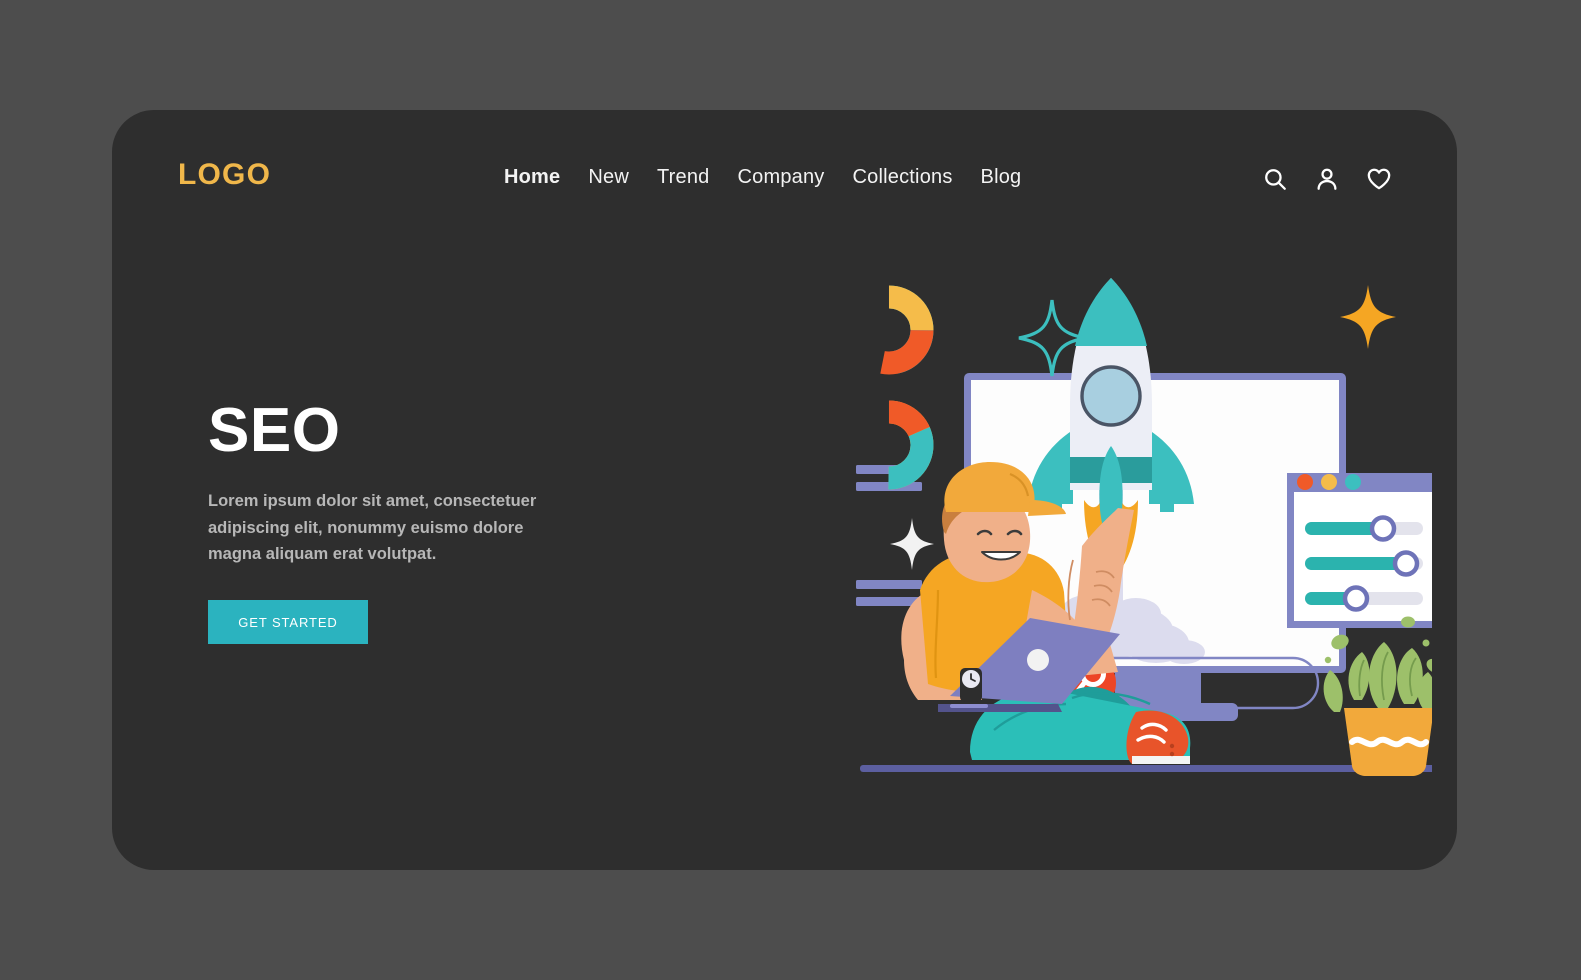 Image resolution: width=1581 pixels, height=980 pixels. Describe the element at coordinates (1111, 396) in the screenshot. I see `rocket-window` at that location.